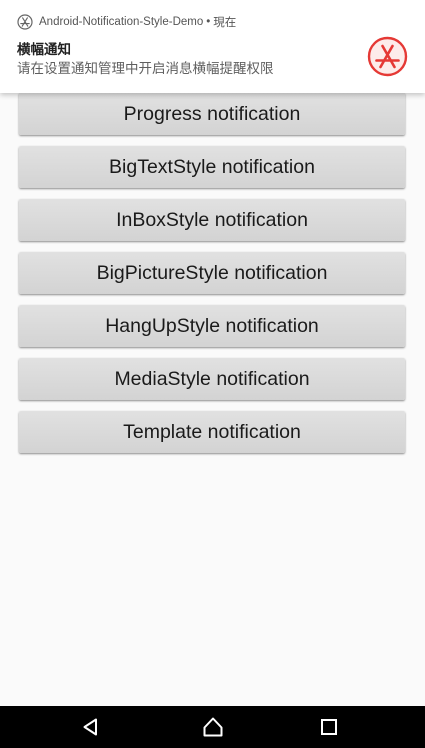 This screenshot has width=425, height=748. What do you see at coordinates (91, 727) in the screenshot?
I see `back-triangle-icon` at bounding box center [91, 727].